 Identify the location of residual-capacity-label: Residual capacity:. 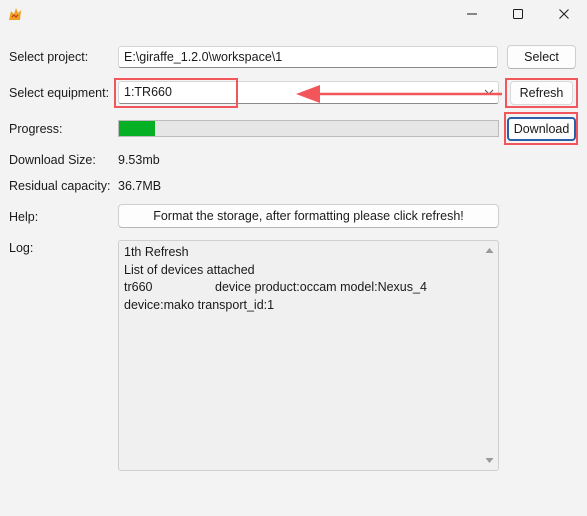
(60, 186).